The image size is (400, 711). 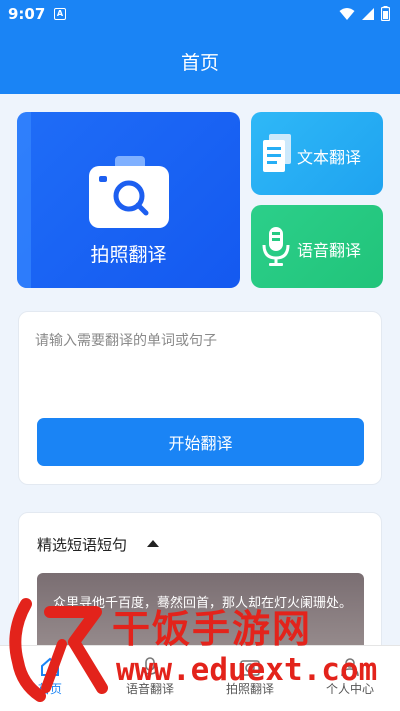 I want to click on app-bar: 首页, so click(x=200, y=61).